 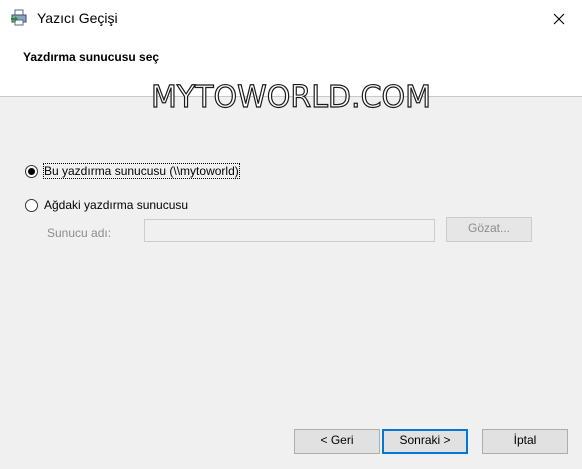 I want to click on server-name-label: Sunucu adı:, so click(x=79, y=233).